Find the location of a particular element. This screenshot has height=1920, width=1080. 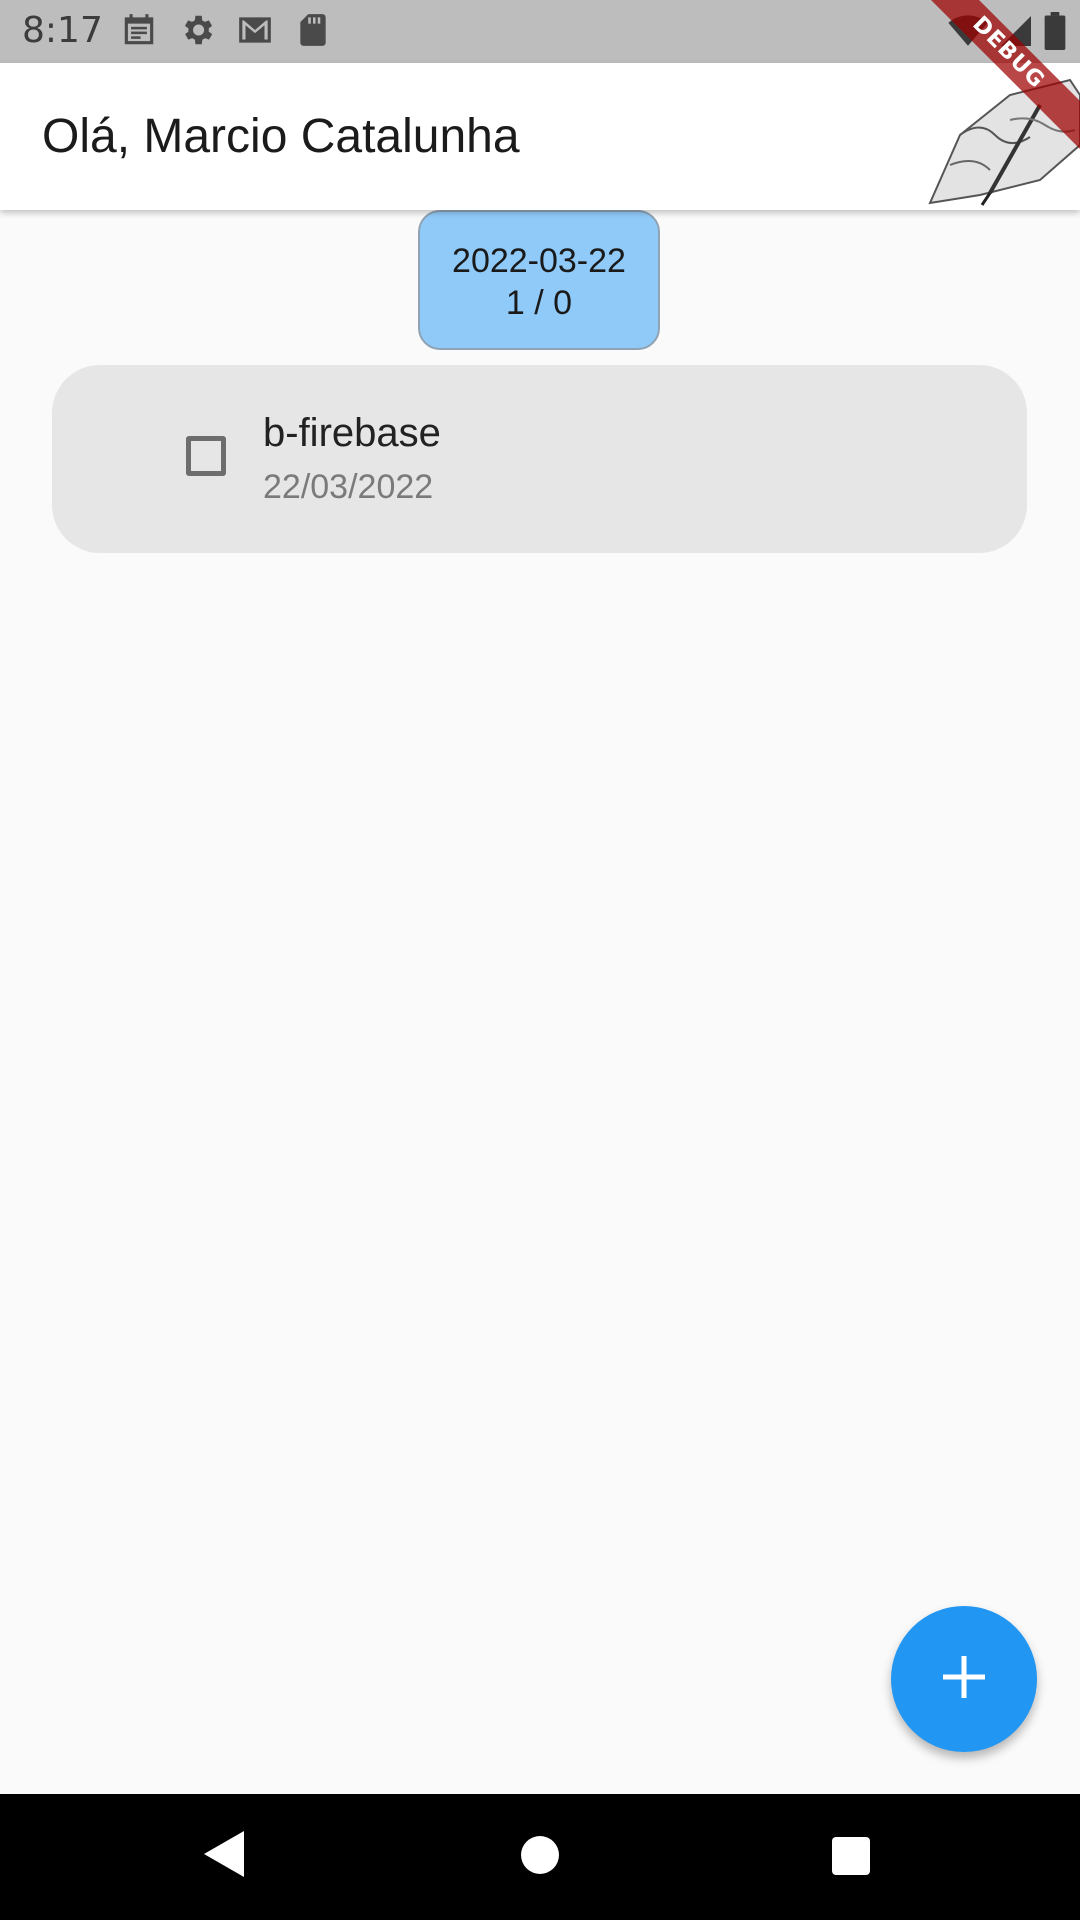

task-title: b-firebase is located at coordinates (352, 433).